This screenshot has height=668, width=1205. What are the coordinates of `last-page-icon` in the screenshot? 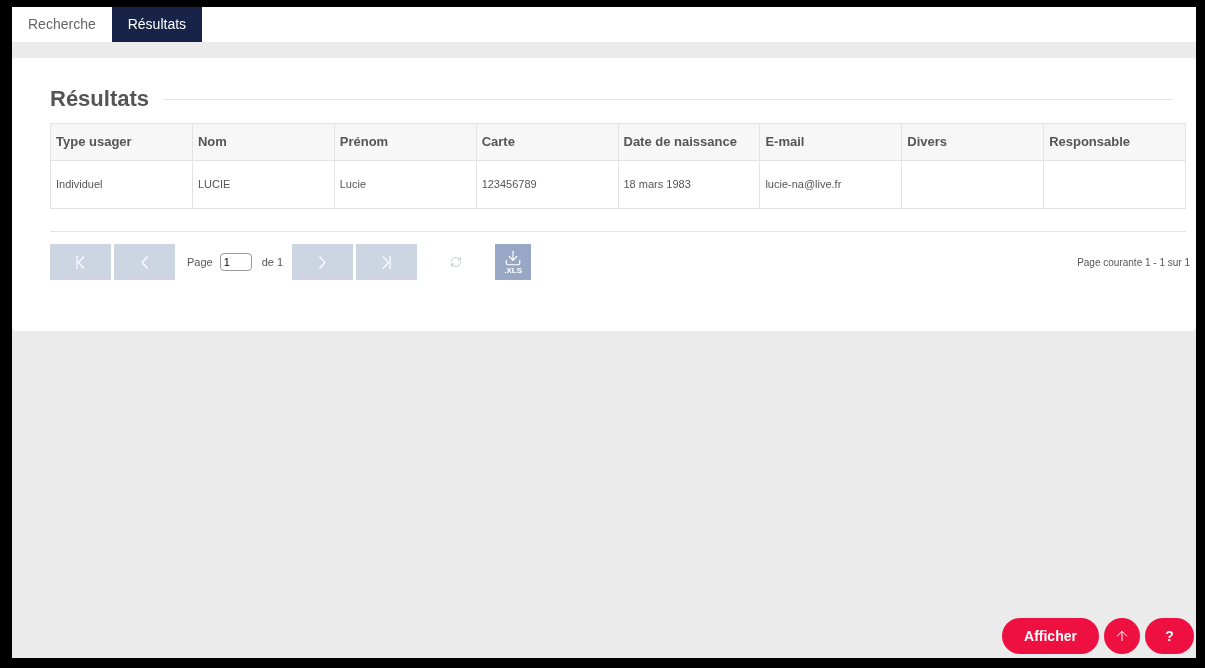 It's located at (387, 262).